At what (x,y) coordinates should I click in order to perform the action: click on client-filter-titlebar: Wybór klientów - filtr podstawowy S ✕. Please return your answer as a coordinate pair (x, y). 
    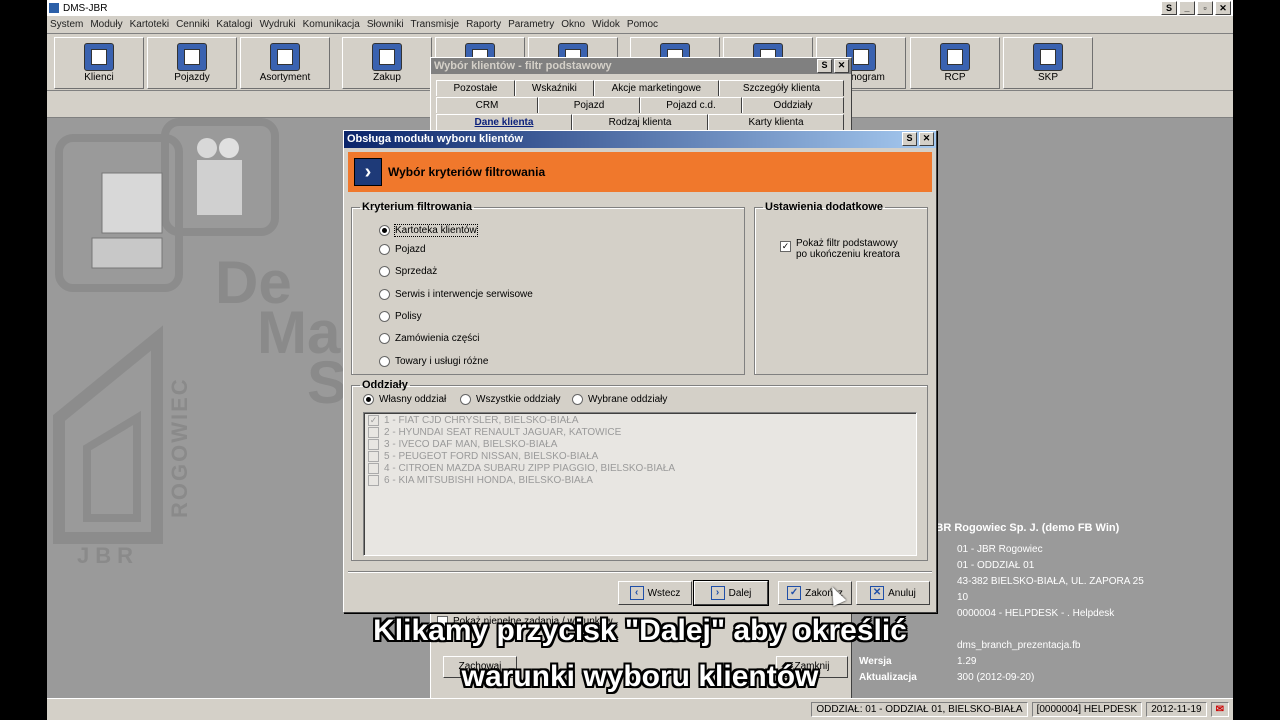
    Looking at the image, I should click on (641, 66).